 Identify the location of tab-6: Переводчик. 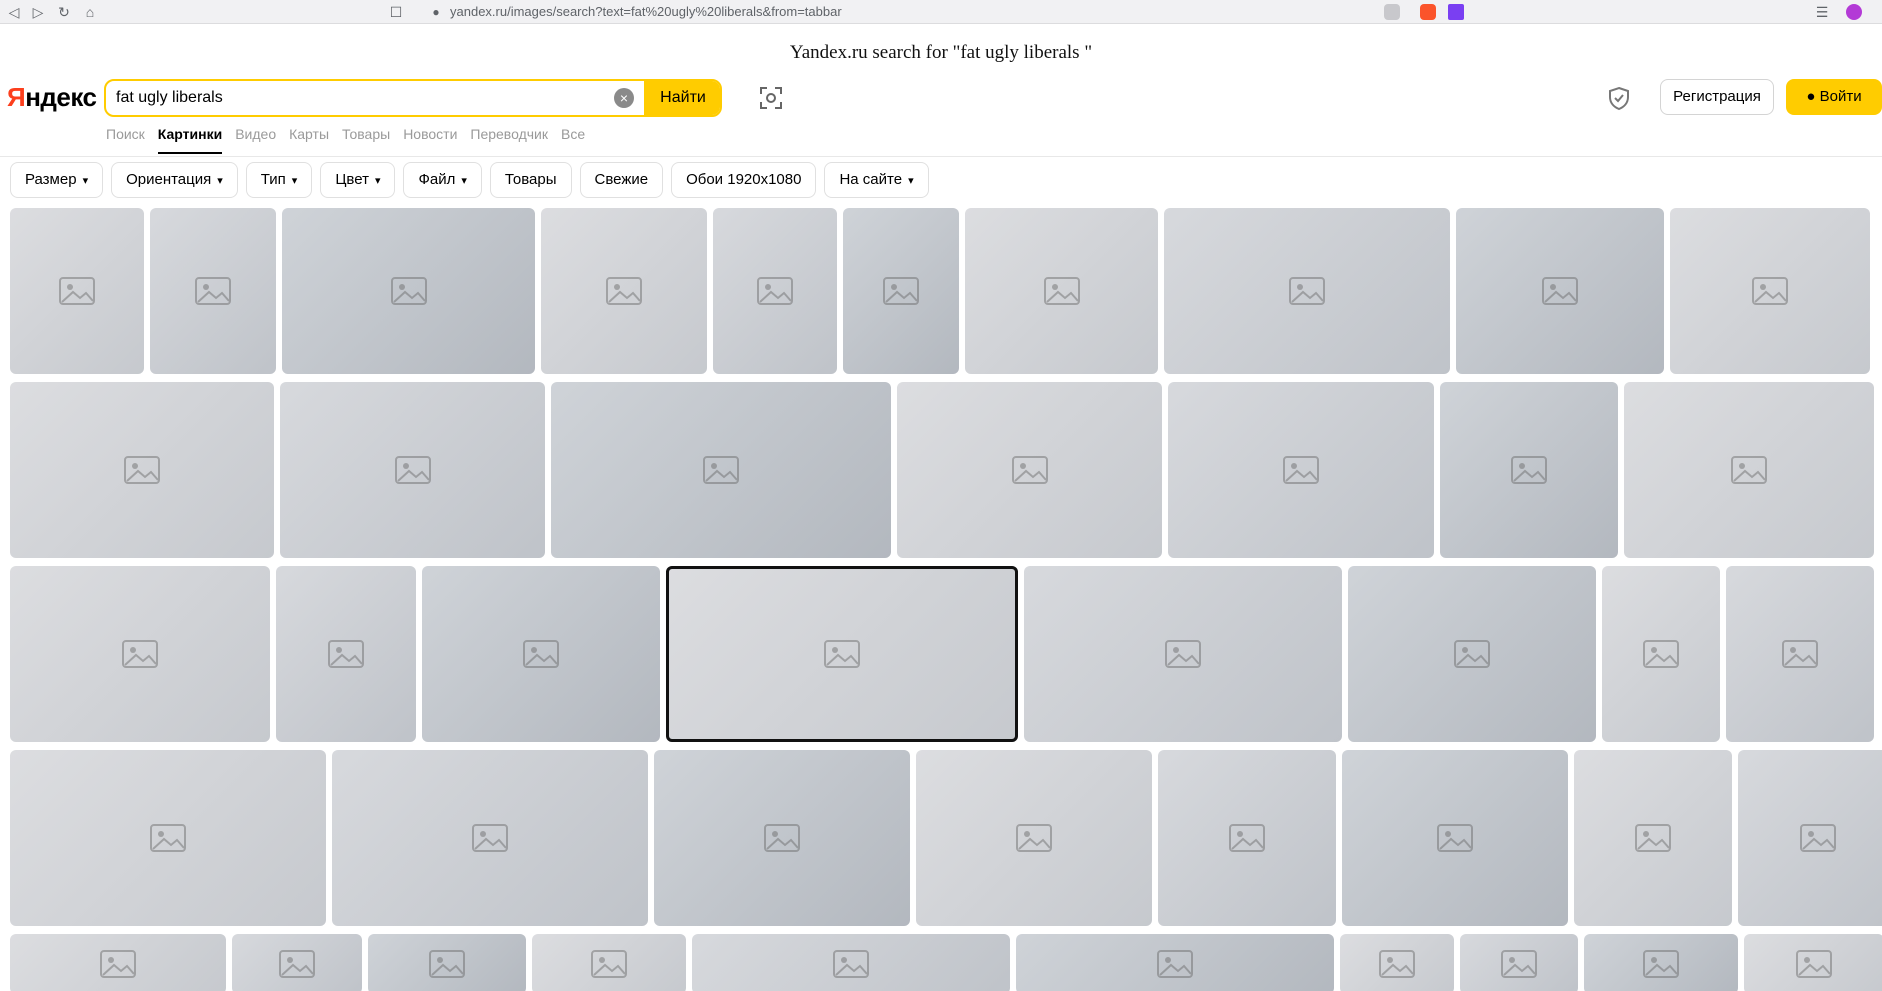
(509, 139).